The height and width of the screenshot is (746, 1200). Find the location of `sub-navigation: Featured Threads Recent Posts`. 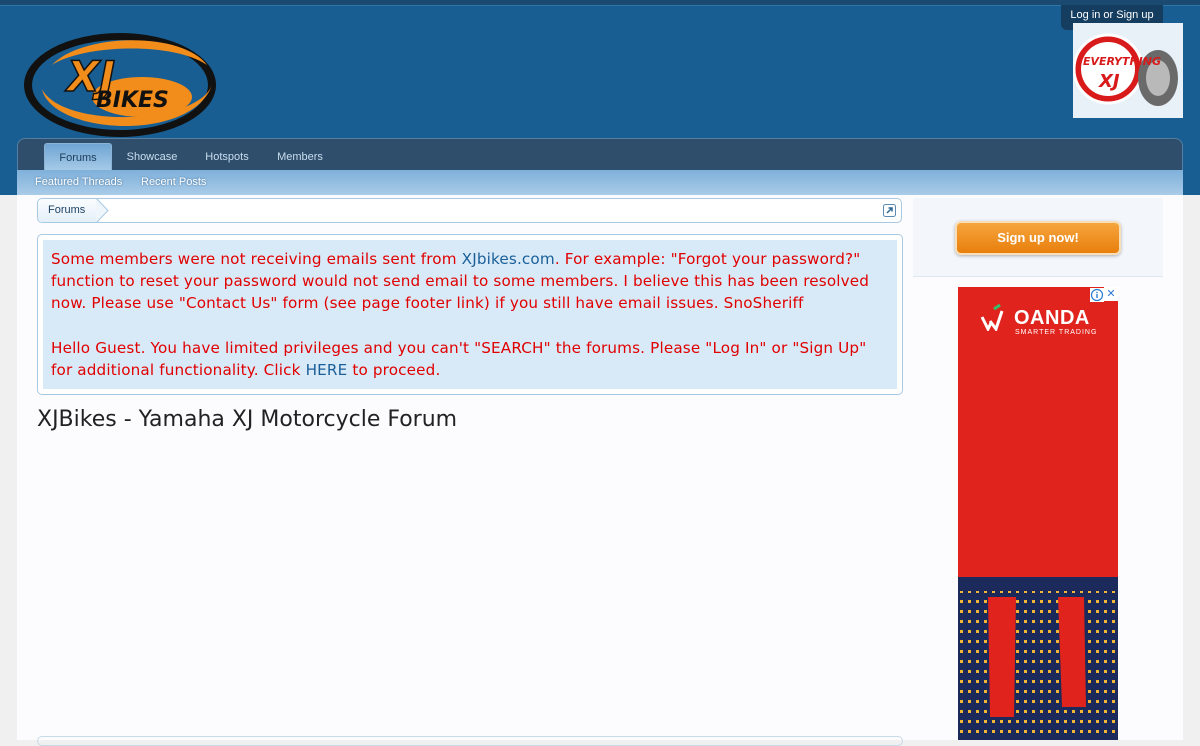

sub-navigation: Featured Threads Recent Posts is located at coordinates (600, 182).